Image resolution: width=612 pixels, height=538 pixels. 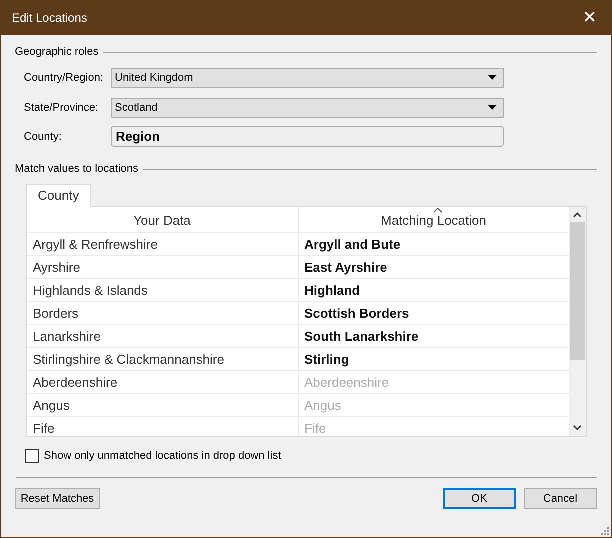 I want to click on table-cell: East Ayrshire, so click(x=433, y=267).